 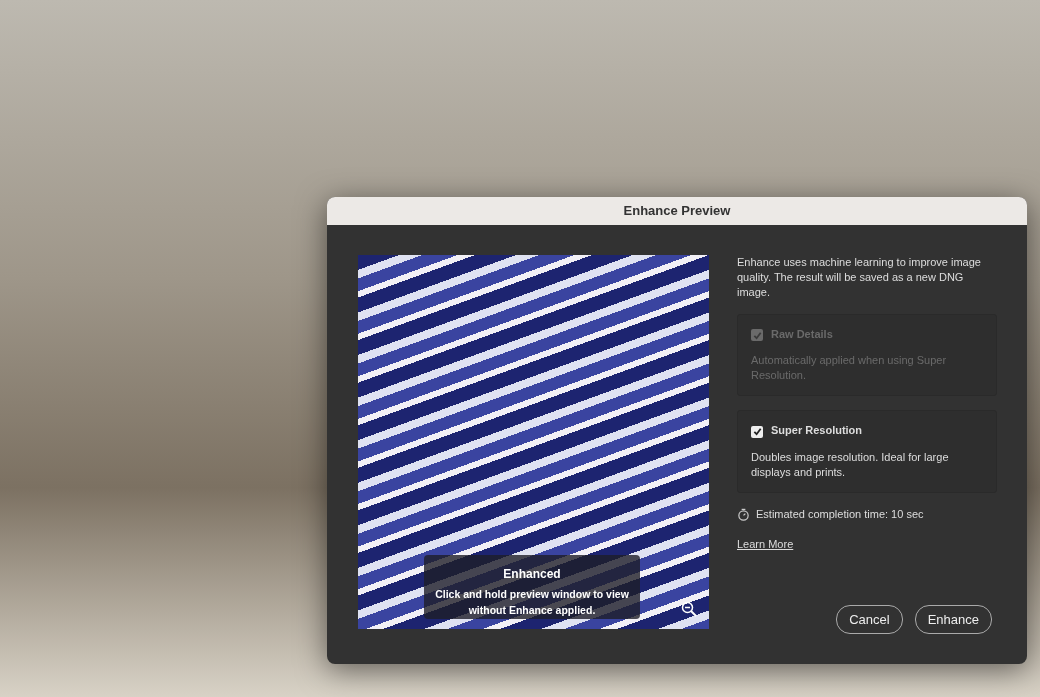 I want to click on option-description: Automatically applied when using Super Resolution., so click(x=849, y=368).